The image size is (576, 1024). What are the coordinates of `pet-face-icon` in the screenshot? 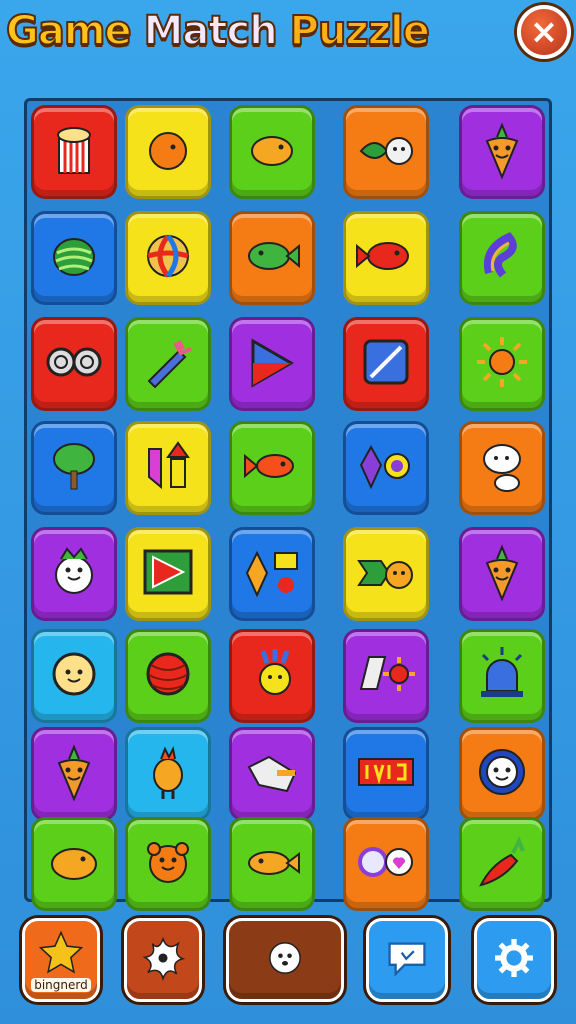 It's located at (285, 960).